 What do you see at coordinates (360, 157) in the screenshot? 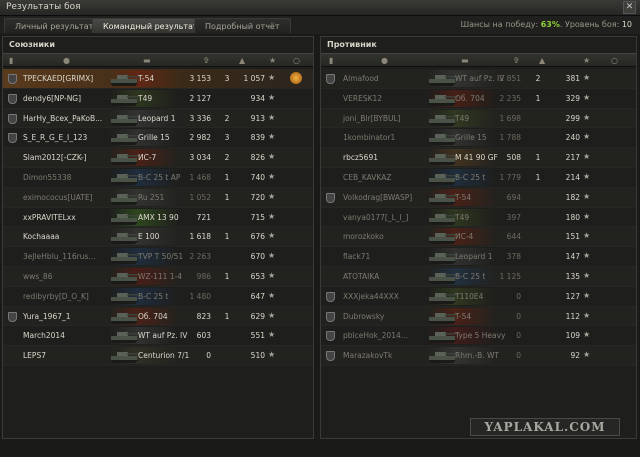
I see `player-name: rbcz5691` at bounding box center [360, 157].